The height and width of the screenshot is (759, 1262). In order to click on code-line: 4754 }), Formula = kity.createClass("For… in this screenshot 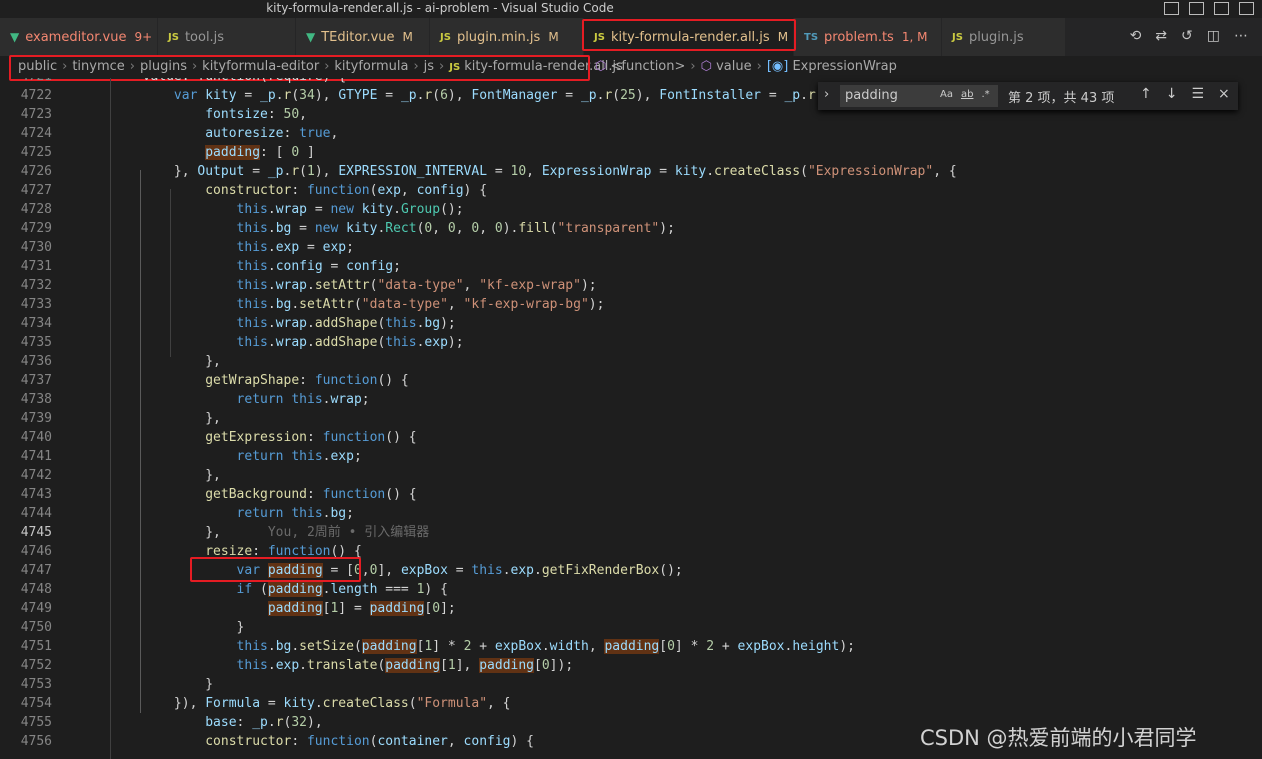, I will do `click(625, 703)`.